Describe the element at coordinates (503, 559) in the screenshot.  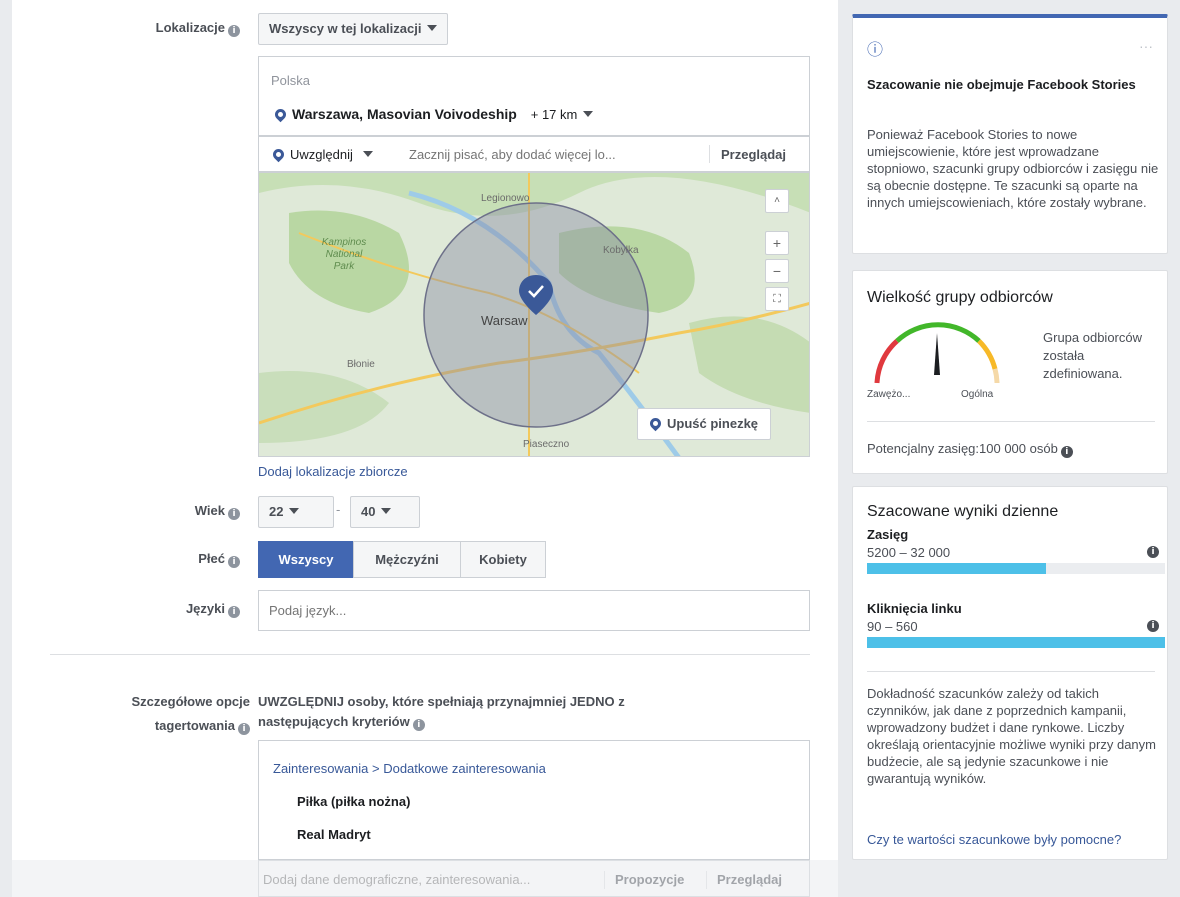
I see `gender-female-button: Kobiety` at that location.